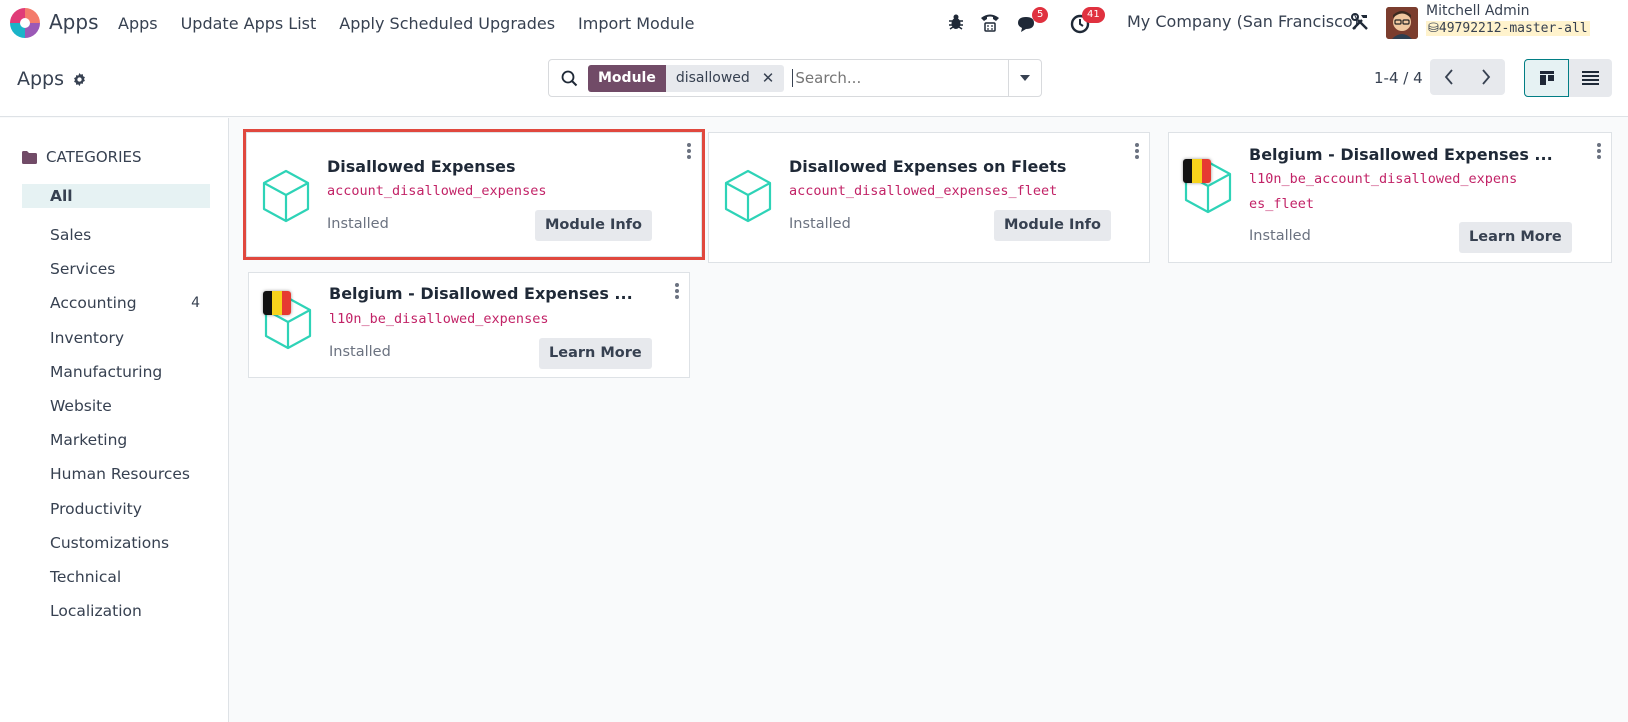 The height and width of the screenshot is (722, 1628). I want to click on technical-name-line: es_fleet, so click(1282, 204).